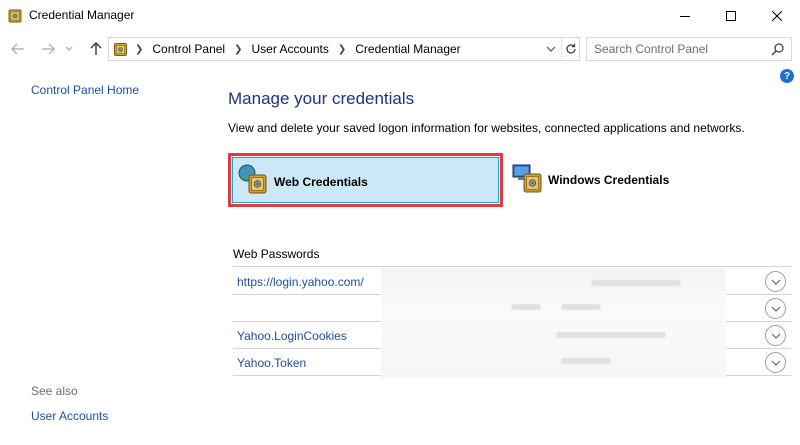  I want to click on breadcrumb-credential-manager: Credential Manager, so click(407, 49).